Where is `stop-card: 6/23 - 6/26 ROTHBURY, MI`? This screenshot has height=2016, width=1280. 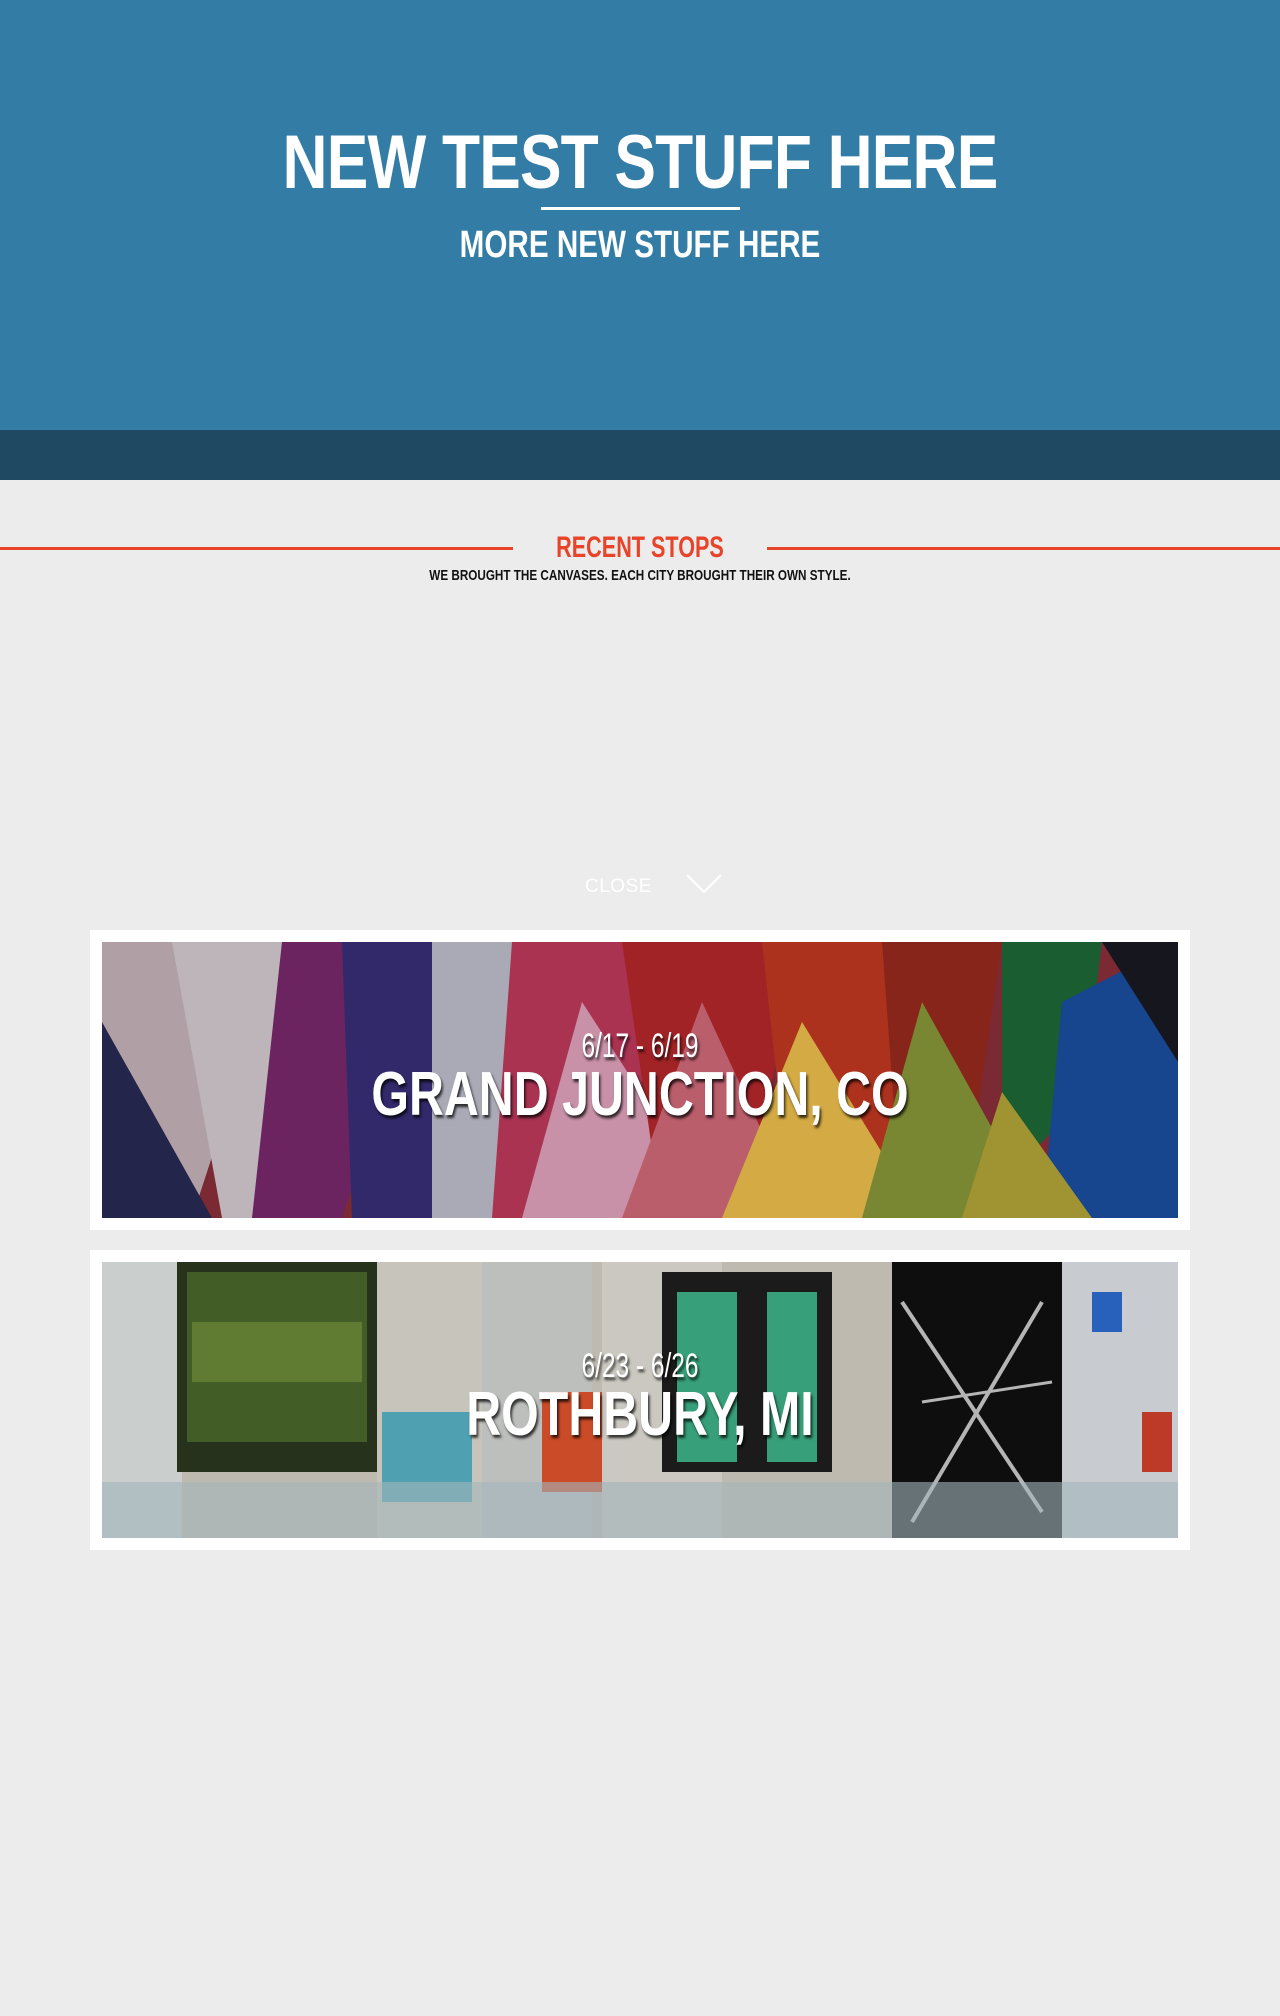
stop-card: 6/23 - 6/26 ROTHBURY, MI is located at coordinates (640, 1400).